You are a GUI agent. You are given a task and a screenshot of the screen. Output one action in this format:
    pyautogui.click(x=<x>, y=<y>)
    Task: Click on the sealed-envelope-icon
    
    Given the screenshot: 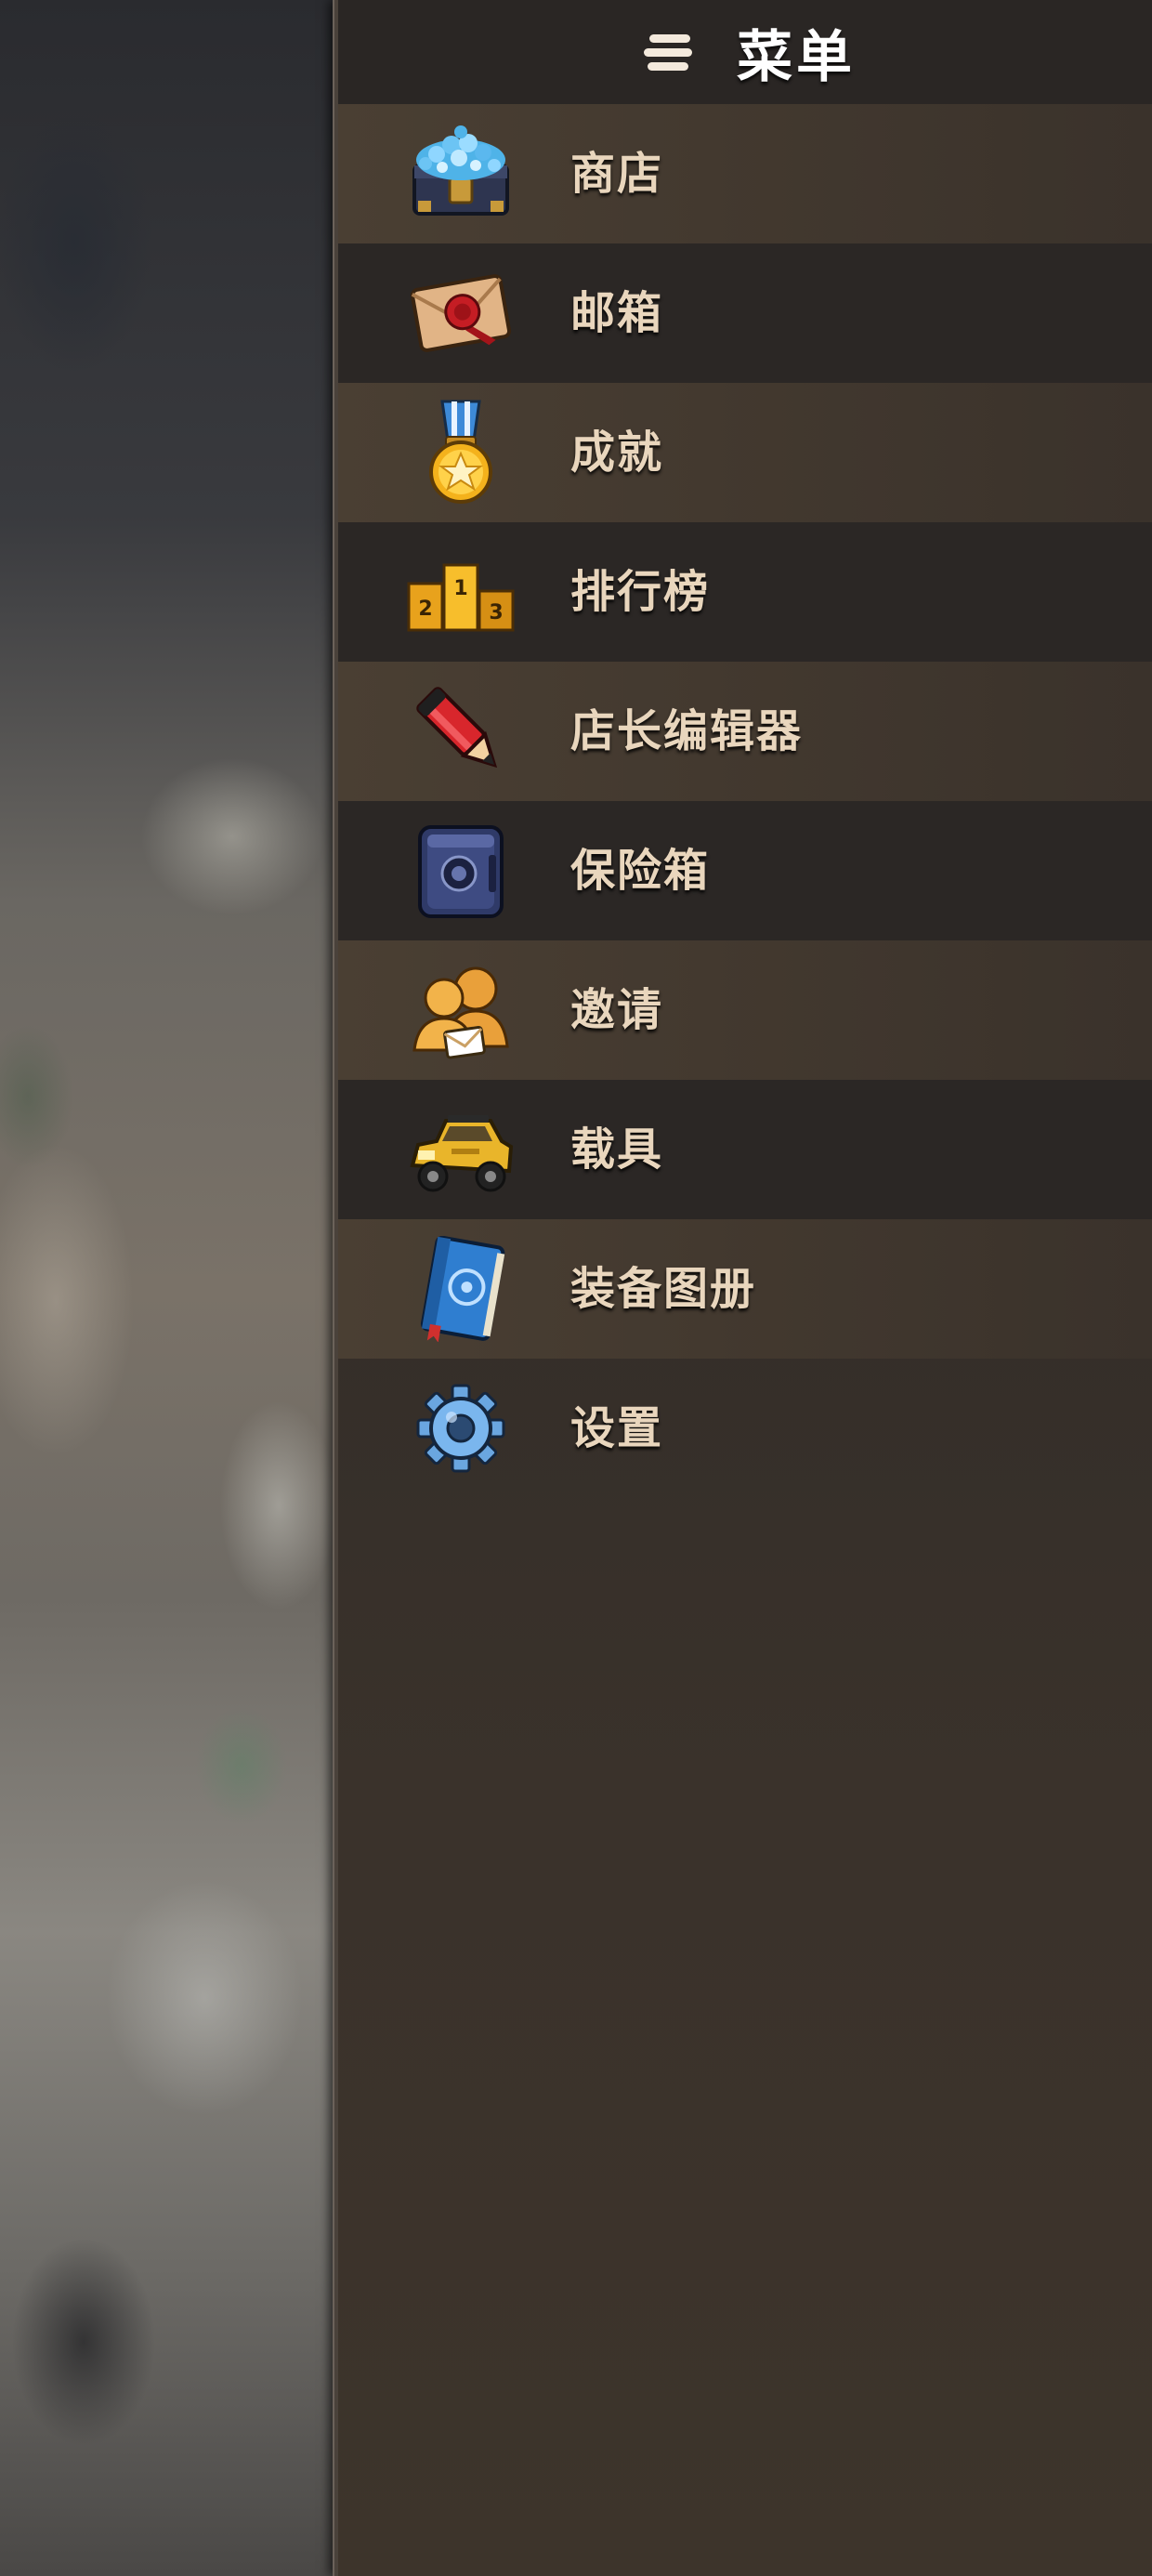 What is the action you would take?
    pyautogui.click(x=461, y=313)
    